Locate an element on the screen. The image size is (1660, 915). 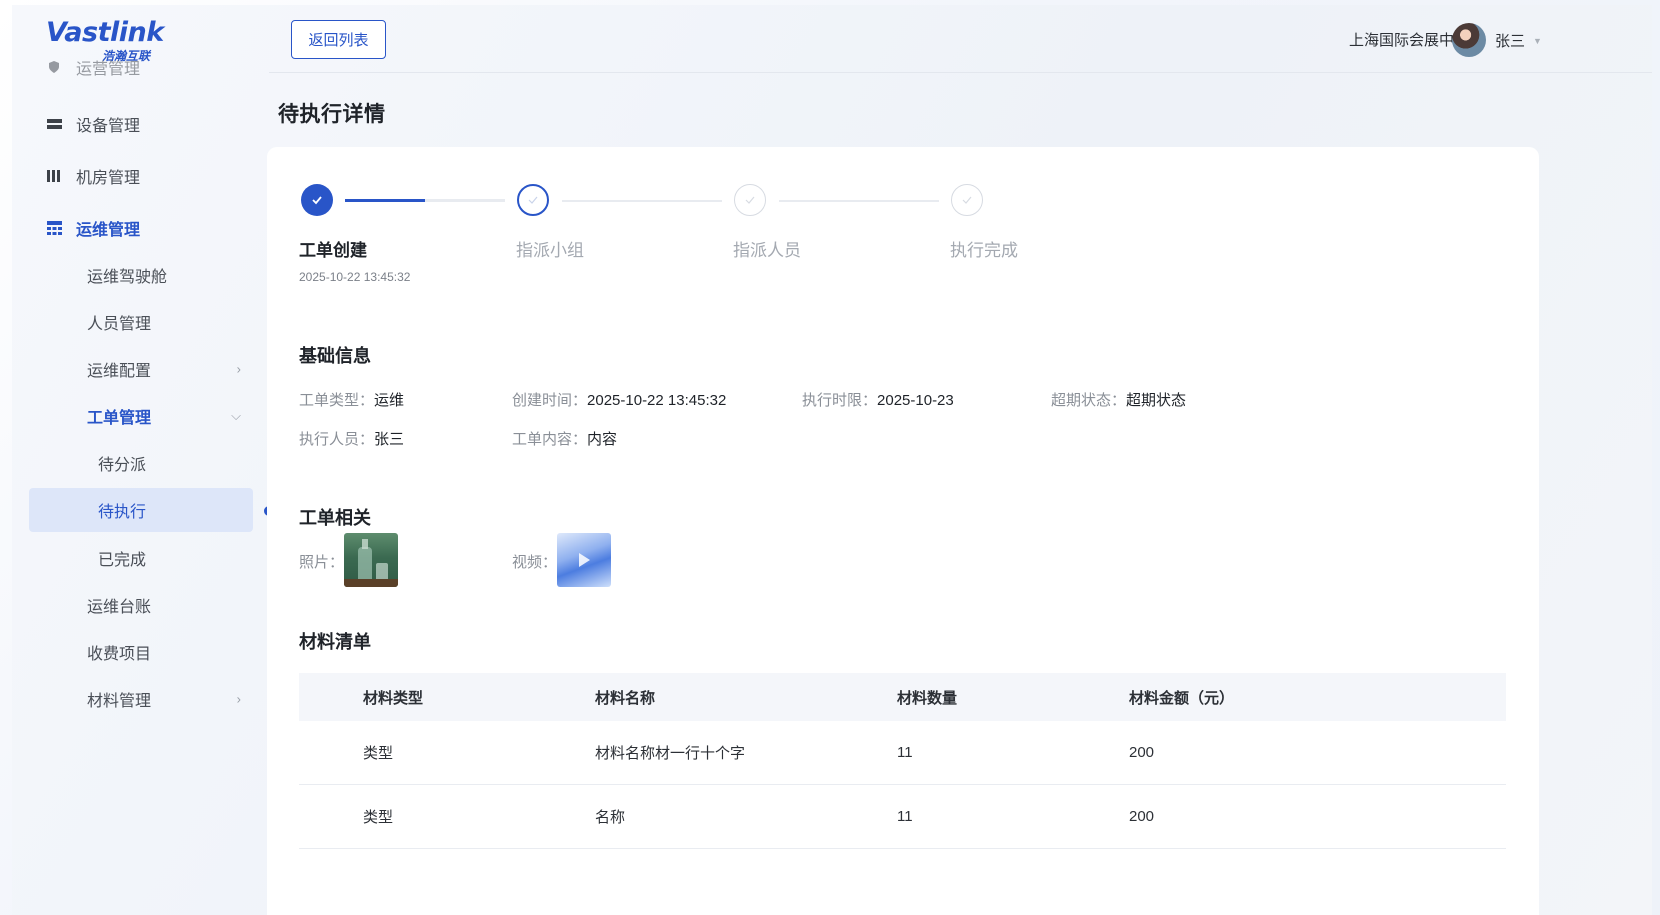
field-value: 2025-10-23 is located at coordinates (915, 400).